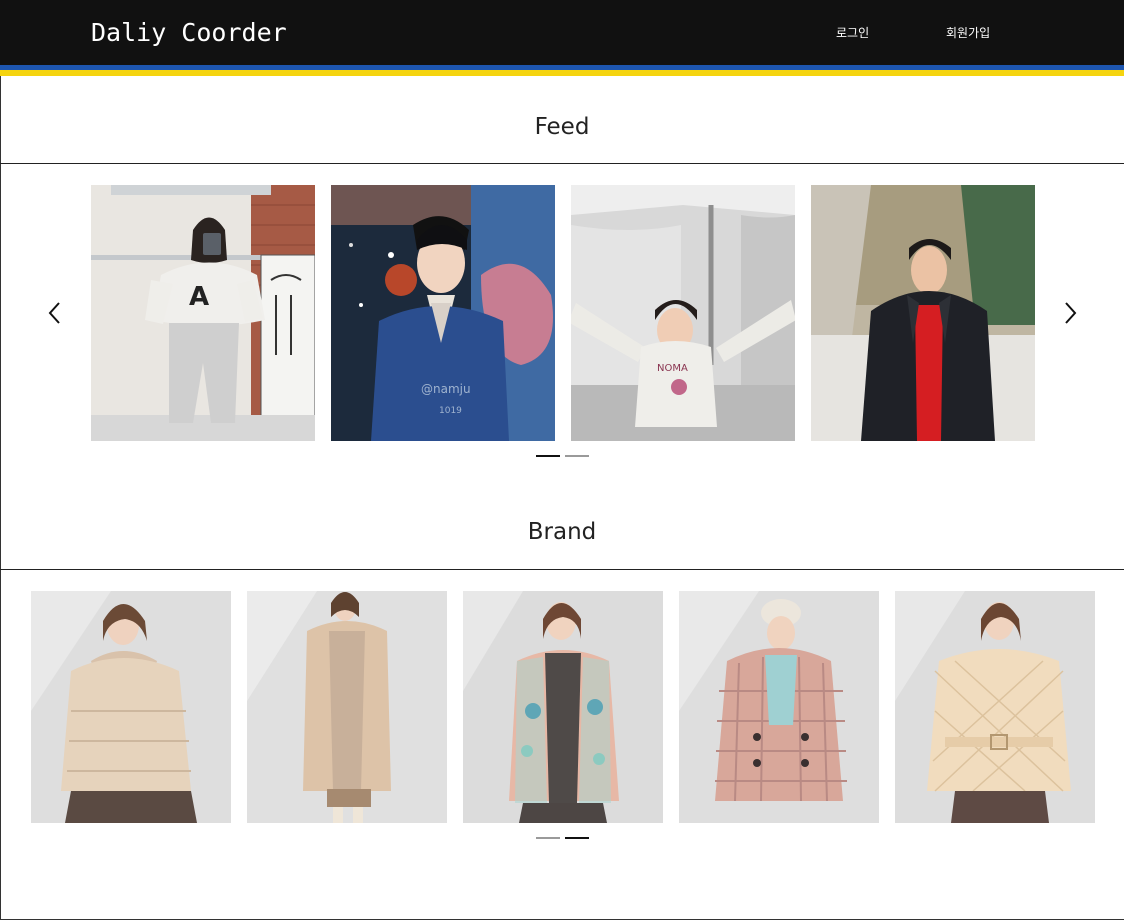 The image size is (1124, 920). What do you see at coordinates (562, 532) in the screenshot?
I see `brand-title: Brand` at bounding box center [562, 532].